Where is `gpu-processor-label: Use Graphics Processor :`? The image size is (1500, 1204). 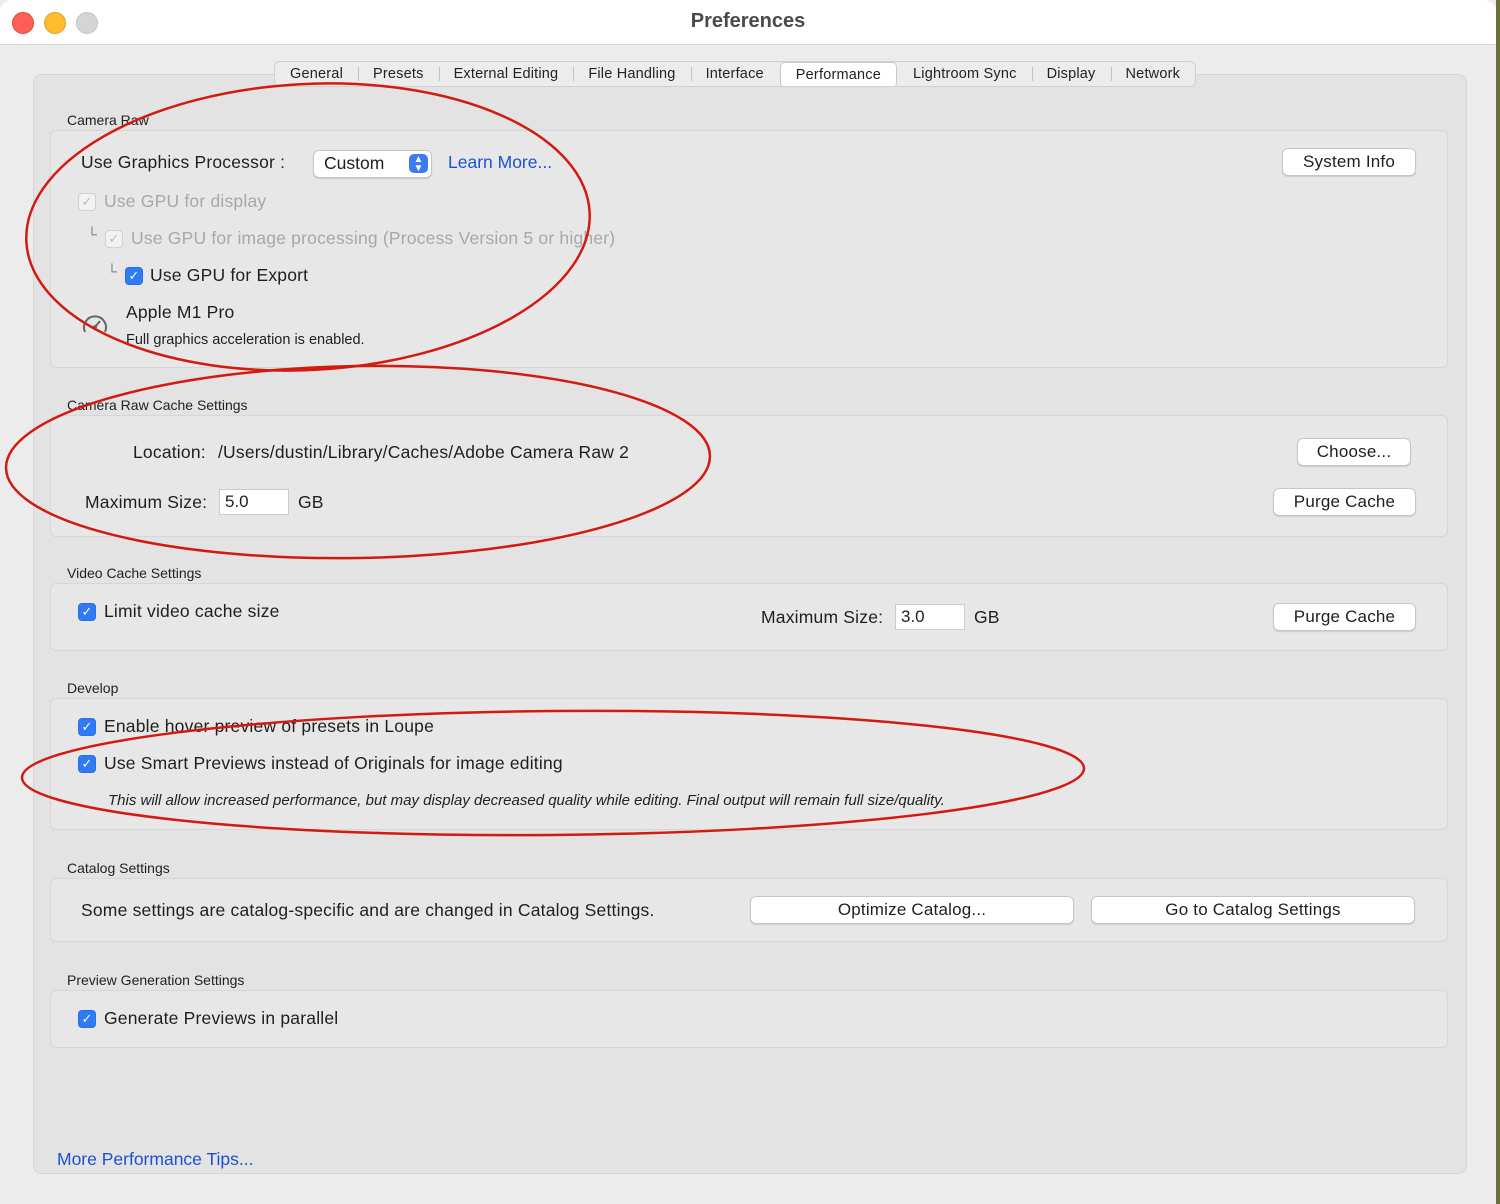
gpu-processor-label: Use Graphics Processor : is located at coordinates (183, 162).